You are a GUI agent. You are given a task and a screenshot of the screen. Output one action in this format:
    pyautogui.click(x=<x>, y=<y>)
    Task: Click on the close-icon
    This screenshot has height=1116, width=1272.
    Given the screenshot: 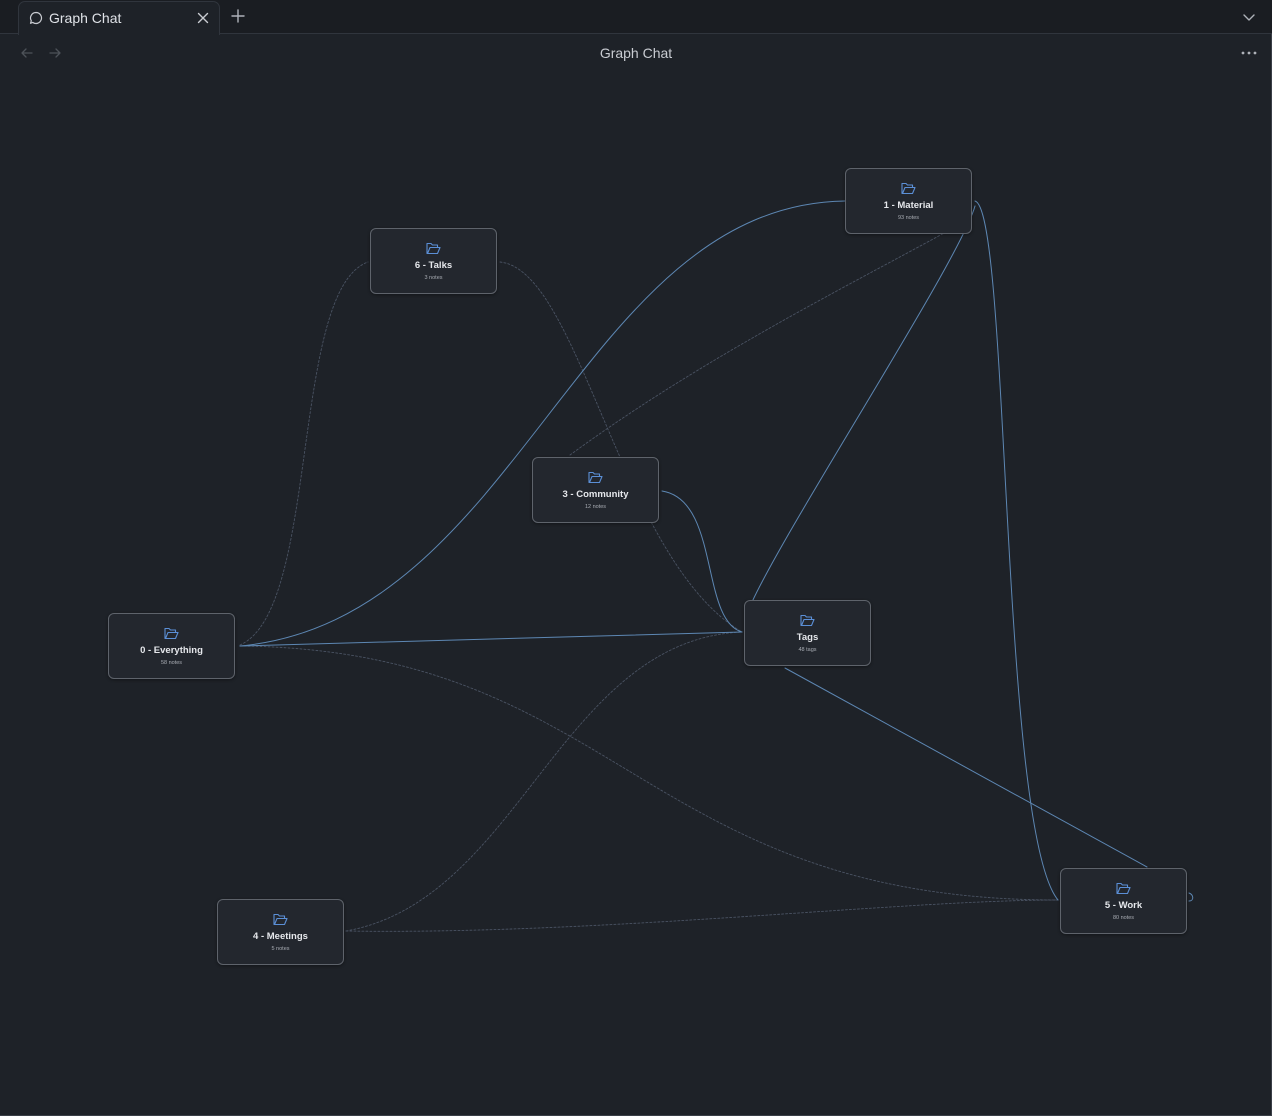 What is the action you would take?
    pyautogui.click(x=203, y=18)
    